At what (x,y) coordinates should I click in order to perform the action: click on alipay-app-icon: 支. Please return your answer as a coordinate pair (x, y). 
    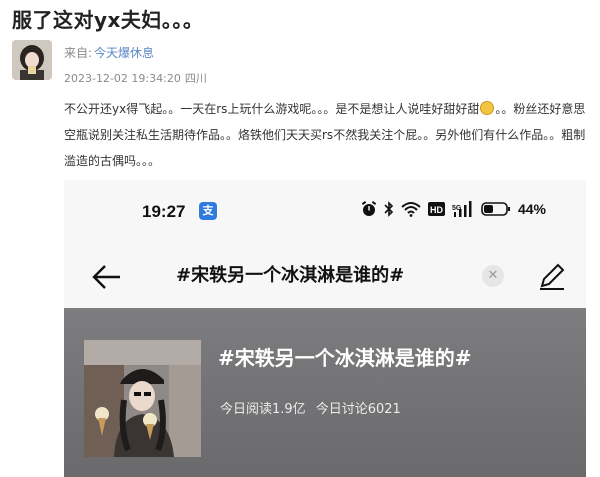
    Looking at the image, I should click on (208, 211).